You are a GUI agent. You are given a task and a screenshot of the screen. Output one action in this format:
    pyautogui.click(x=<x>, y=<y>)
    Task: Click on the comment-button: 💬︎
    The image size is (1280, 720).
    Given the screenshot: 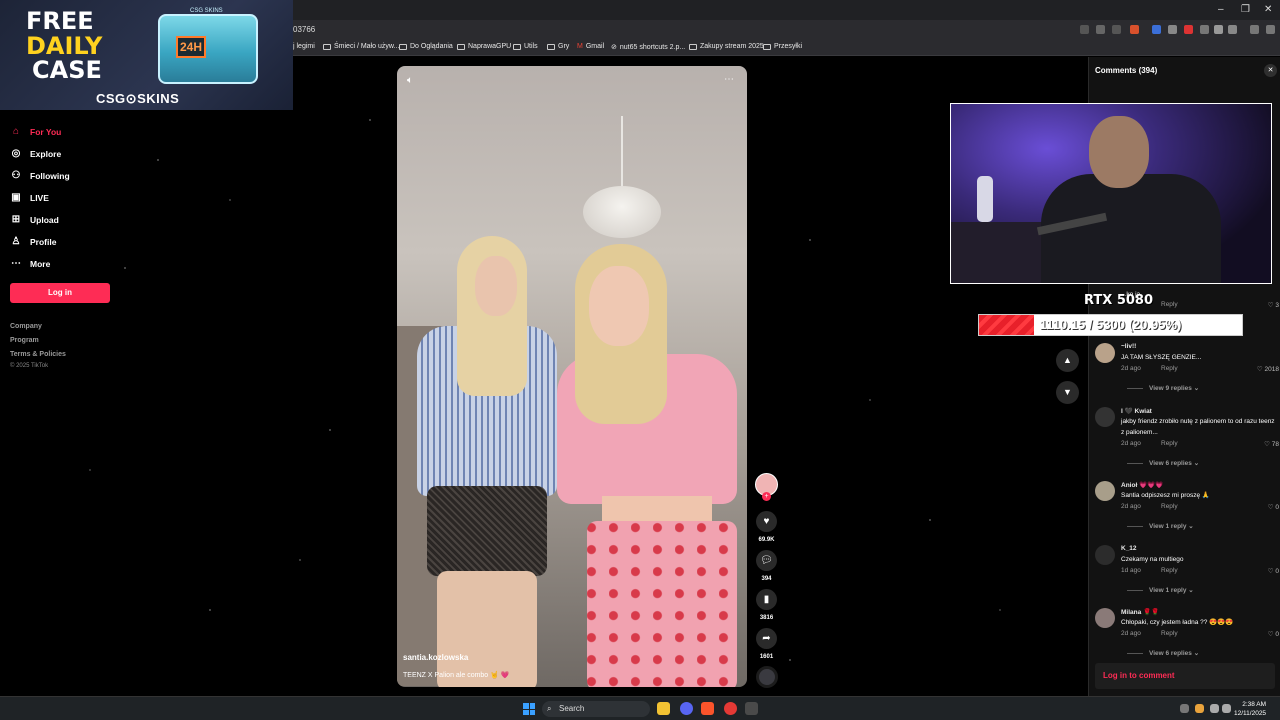 What is the action you would take?
    pyautogui.click(x=766, y=560)
    